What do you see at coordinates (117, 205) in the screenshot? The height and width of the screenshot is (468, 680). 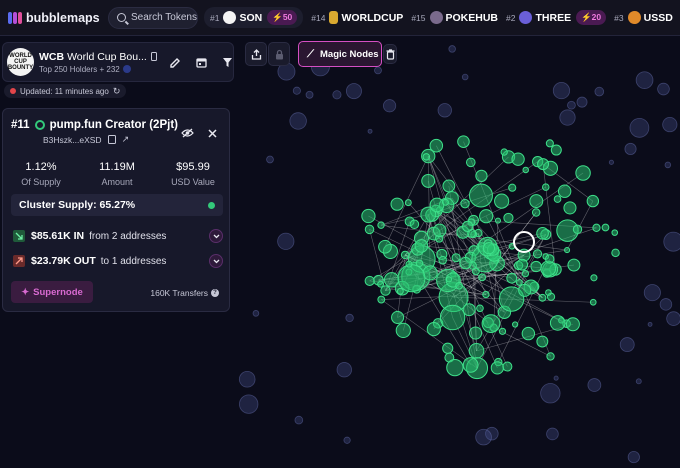 I see `cluster-supply-bar: Cluster Supply: 65.27%` at bounding box center [117, 205].